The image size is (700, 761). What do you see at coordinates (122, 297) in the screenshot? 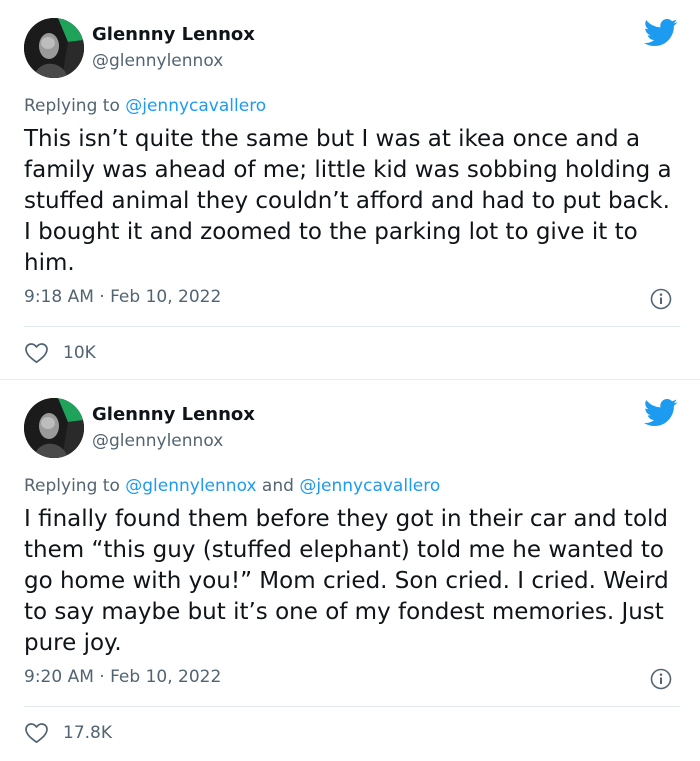
I see `tweet-timestamp: 9:18 AM · Feb 10, 2022` at bounding box center [122, 297].